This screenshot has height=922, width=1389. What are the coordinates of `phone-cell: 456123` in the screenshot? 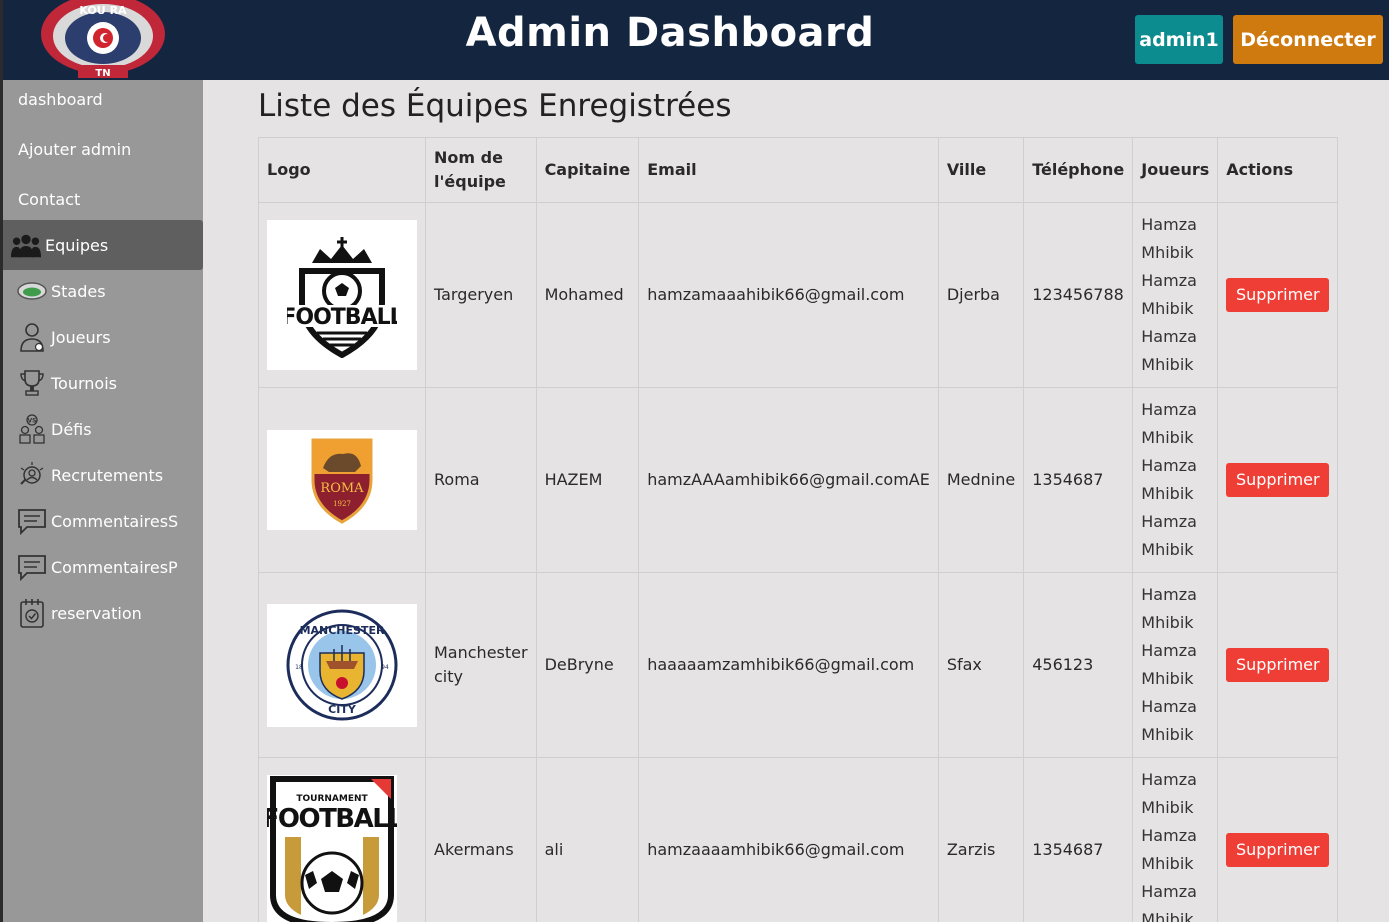 It's located at (1078, 665).